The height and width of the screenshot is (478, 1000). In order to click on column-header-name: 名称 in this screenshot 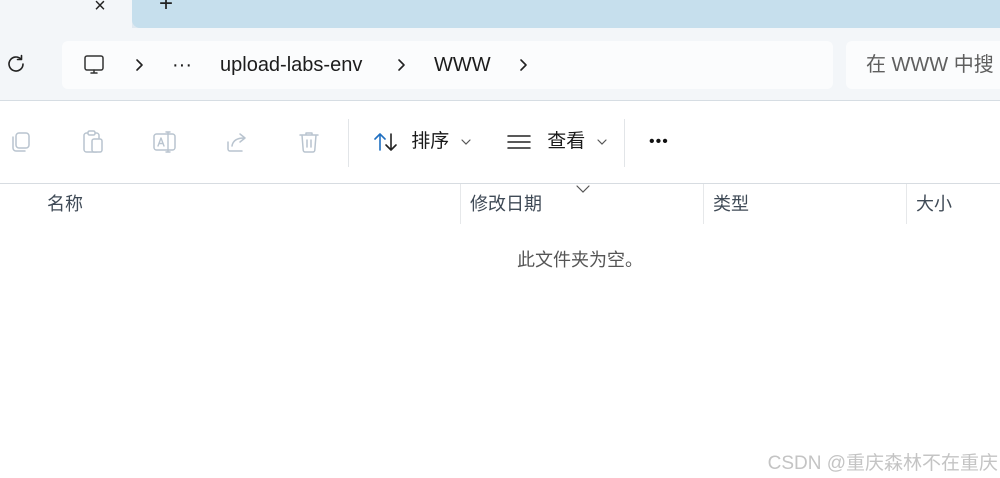, I will do `click(65, 204)`.